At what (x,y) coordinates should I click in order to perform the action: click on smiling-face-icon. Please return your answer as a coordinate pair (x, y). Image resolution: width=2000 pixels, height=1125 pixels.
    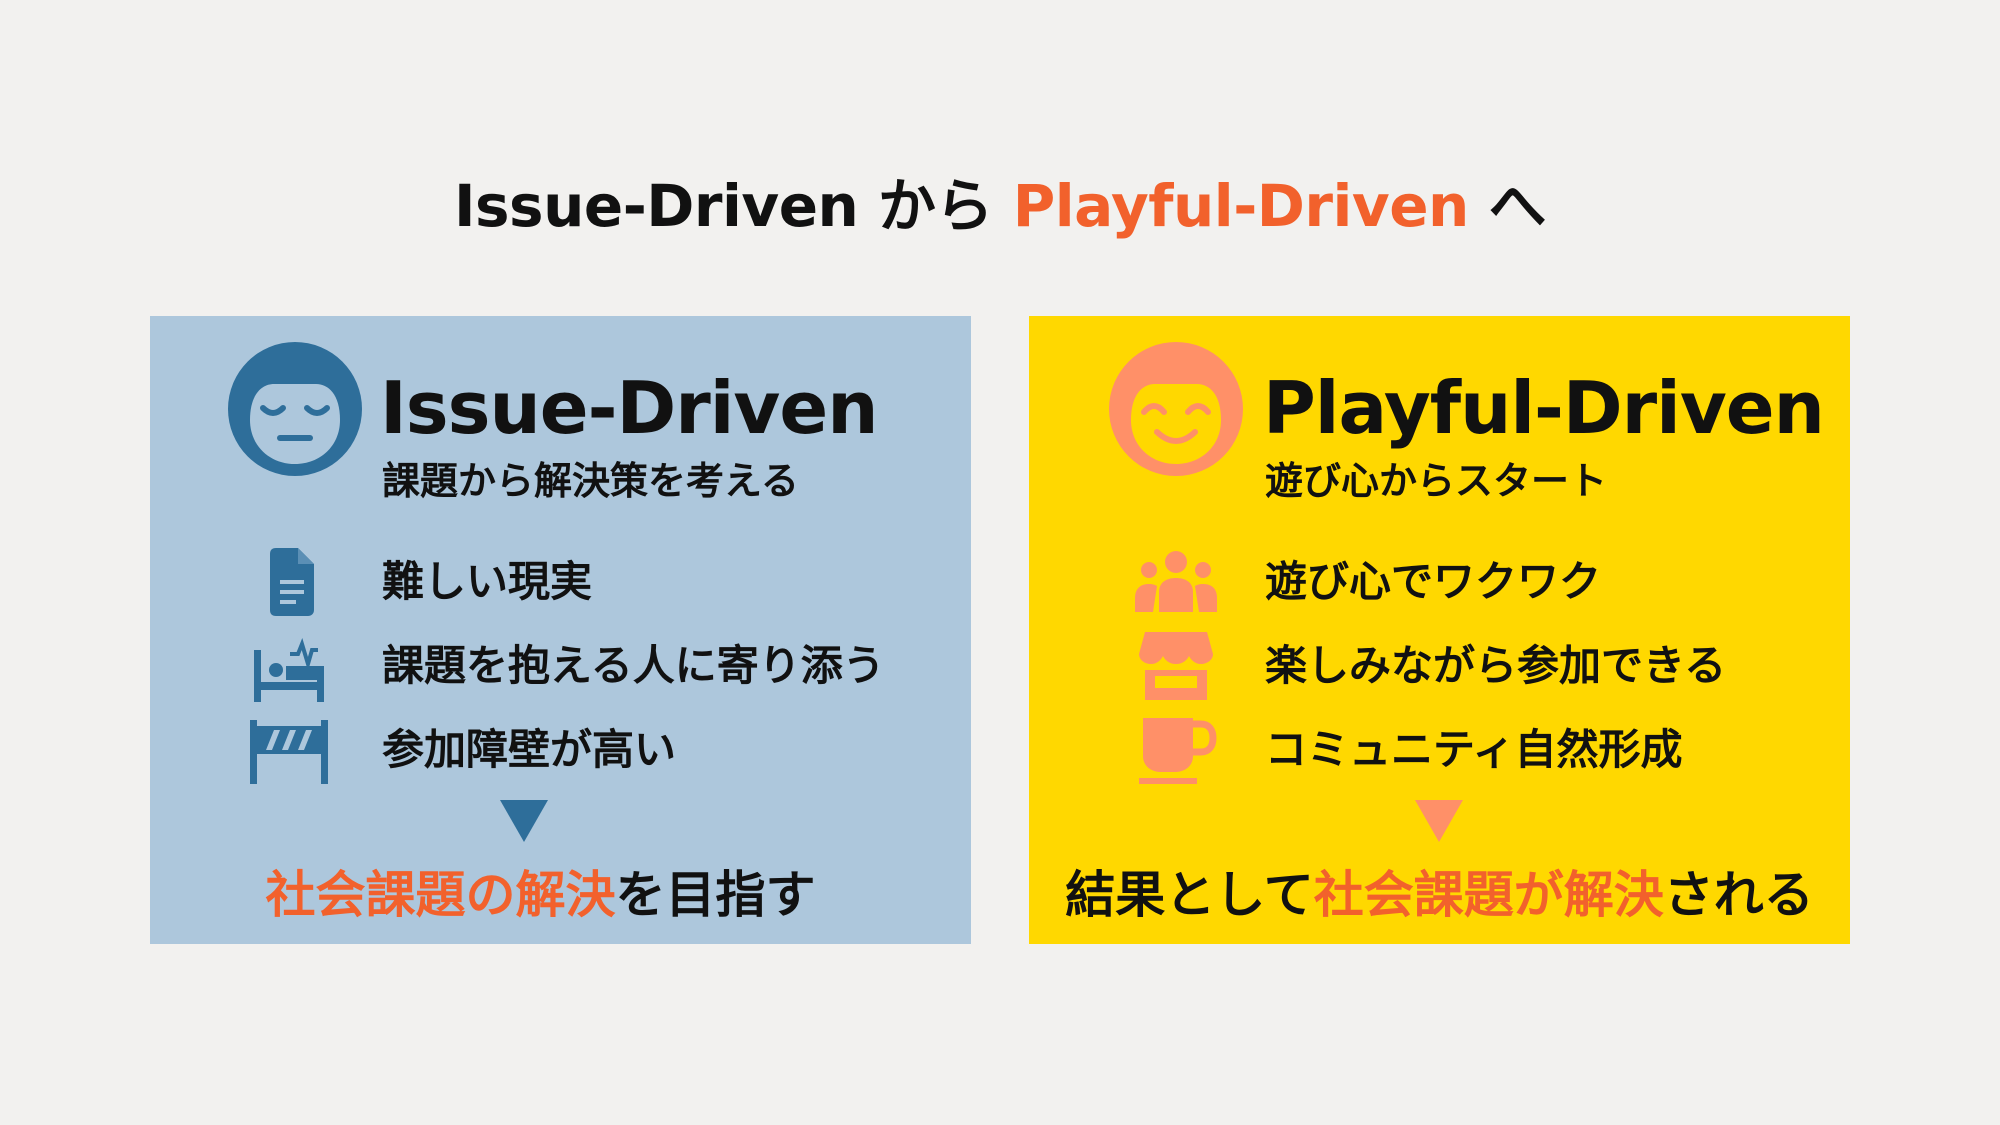
    Looking at the image, I should click on (1176, 409).